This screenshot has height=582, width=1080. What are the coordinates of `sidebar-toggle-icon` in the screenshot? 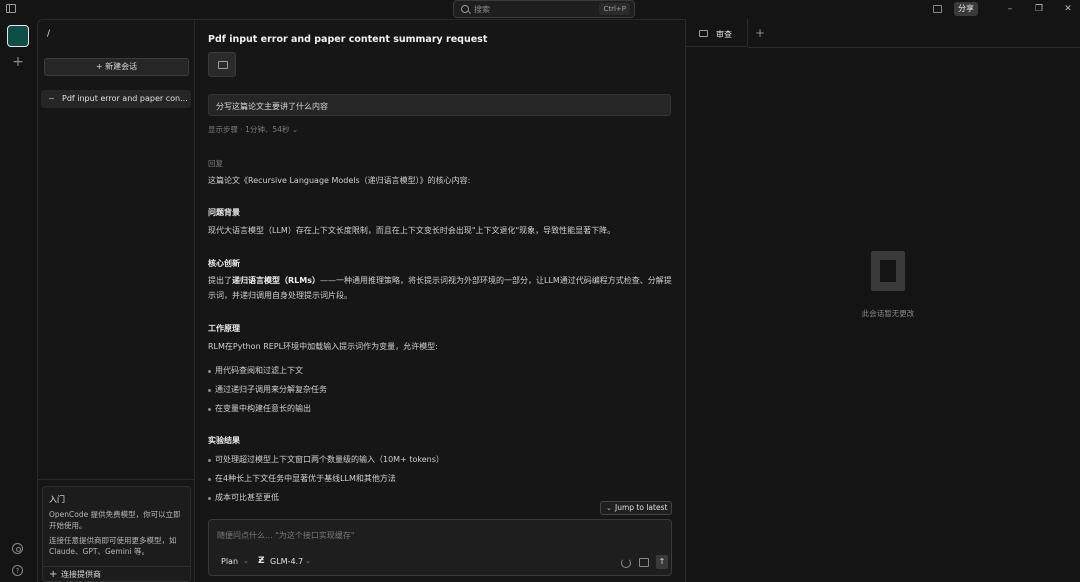 It's located at (11, 8).